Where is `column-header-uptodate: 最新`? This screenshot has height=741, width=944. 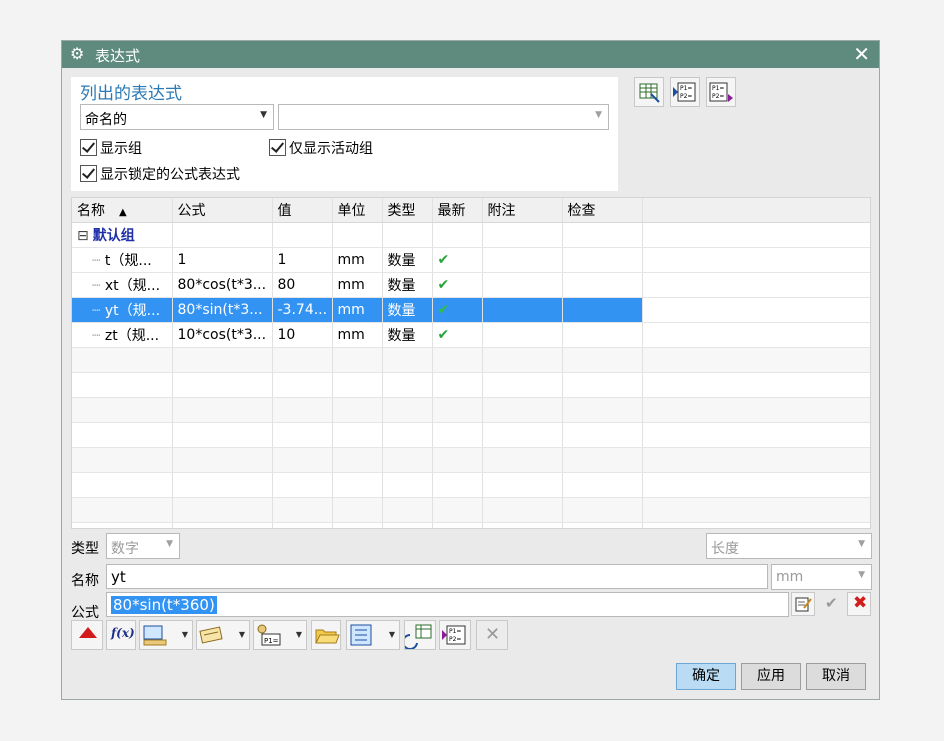
column-header-uptodate: 最新 is located at coordinates (457, 210).